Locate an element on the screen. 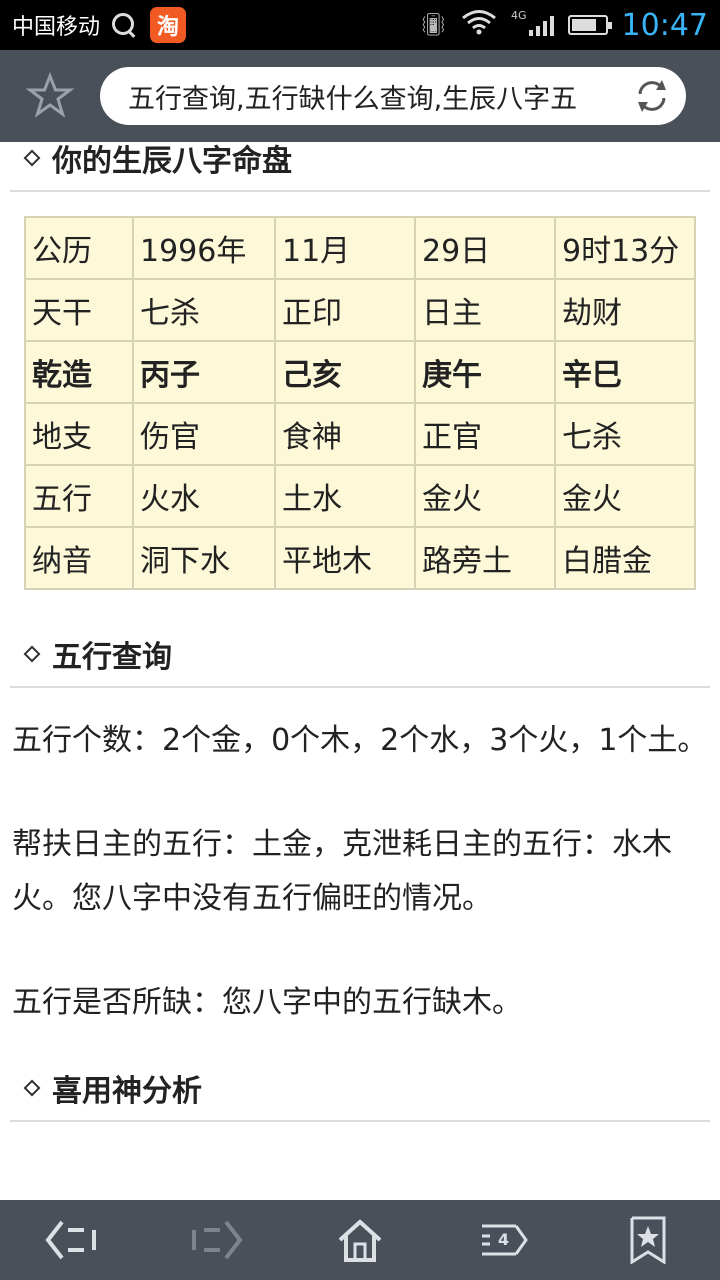 This screenshot has width=720, height=1280. wuxing-count-text: 五行个数：2个金，0个木，2个水，3个火，1个土。 is located at coordinates (360, 740).